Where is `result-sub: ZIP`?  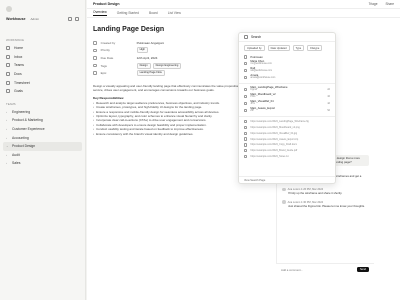
result-sub: ZIP is located at coordinates (252, 111).